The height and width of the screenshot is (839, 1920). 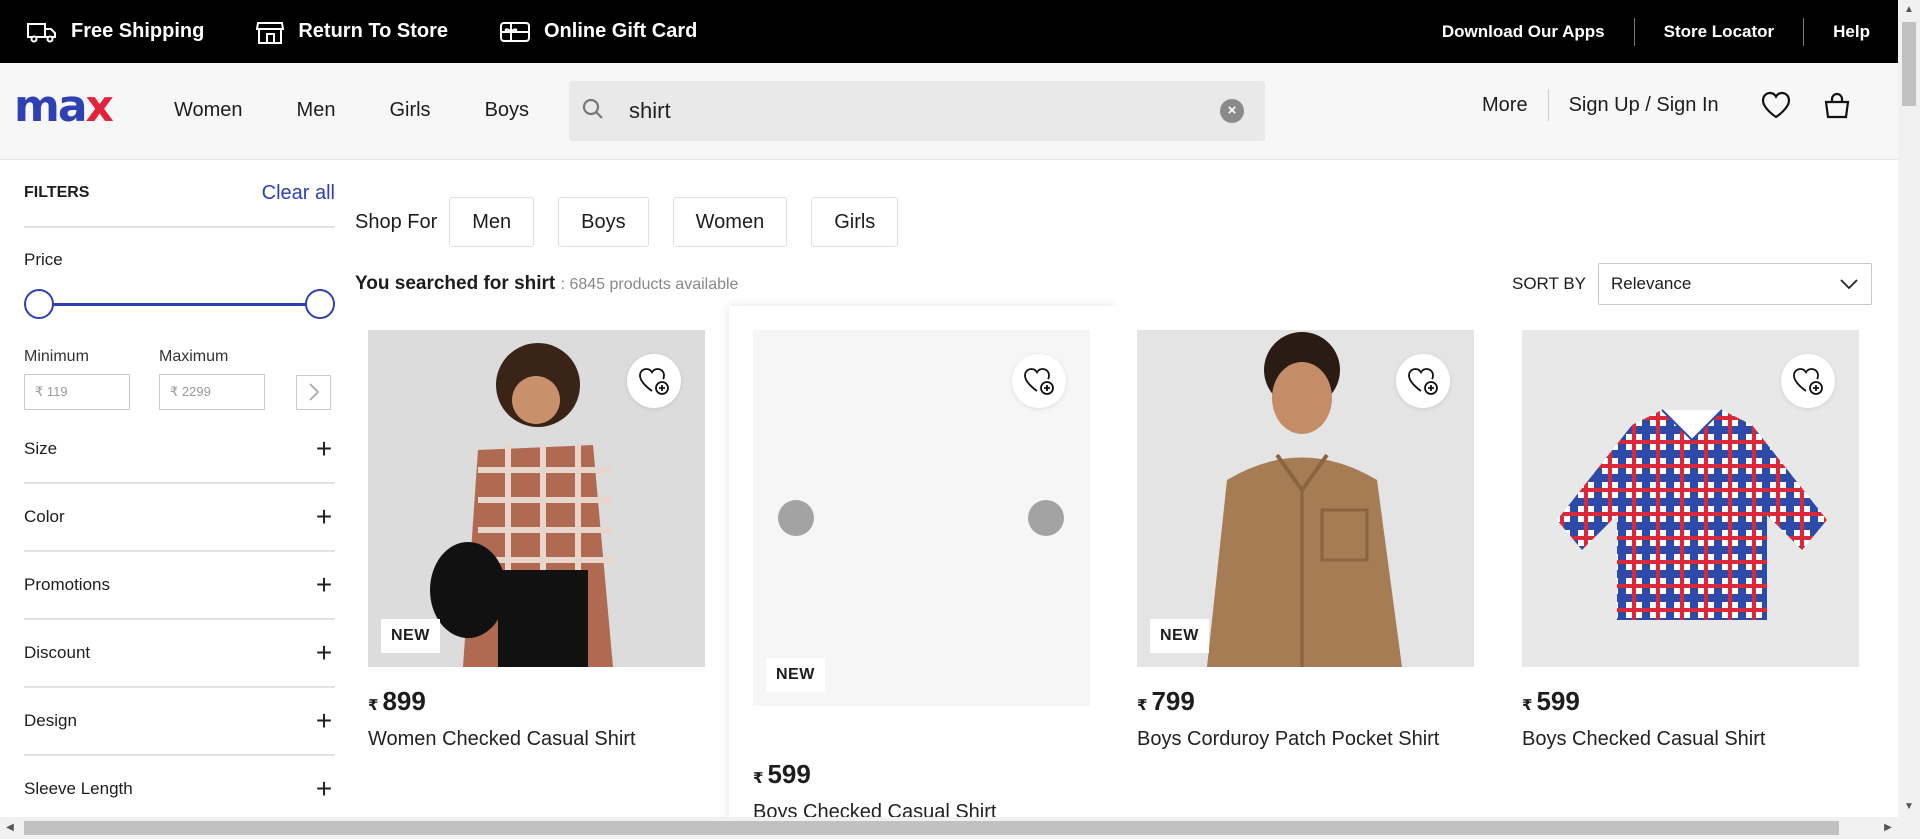 What do you see at coordinates (507, 110) in the screenshot?
I see `nav-boys: Boys` at bounding box center [507, 110].